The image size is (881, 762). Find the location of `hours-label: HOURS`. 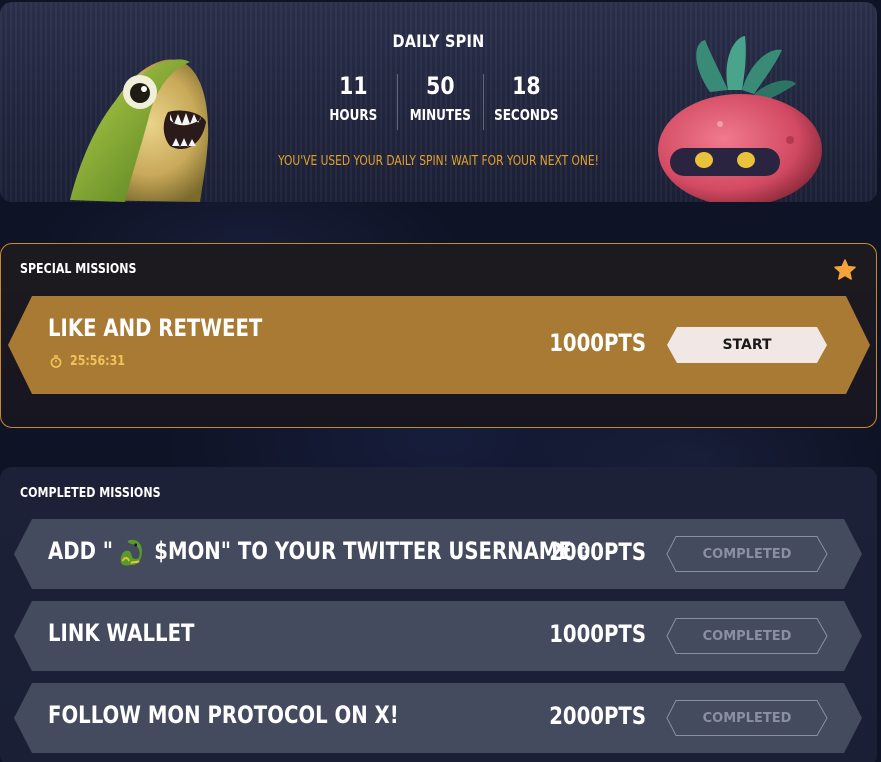

hours-label: HOURS is located at coordinates (353, 115).